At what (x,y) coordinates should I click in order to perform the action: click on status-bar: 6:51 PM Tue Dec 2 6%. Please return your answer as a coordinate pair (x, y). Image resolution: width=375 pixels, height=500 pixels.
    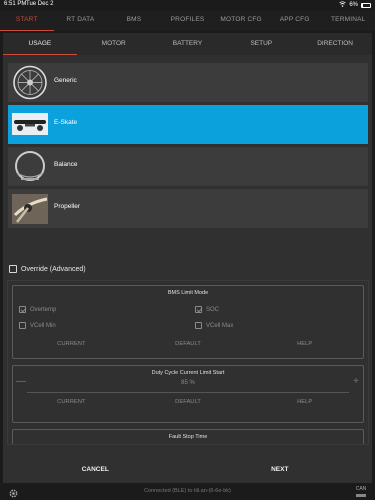
    Looking at the image, I should click on (187, 5).